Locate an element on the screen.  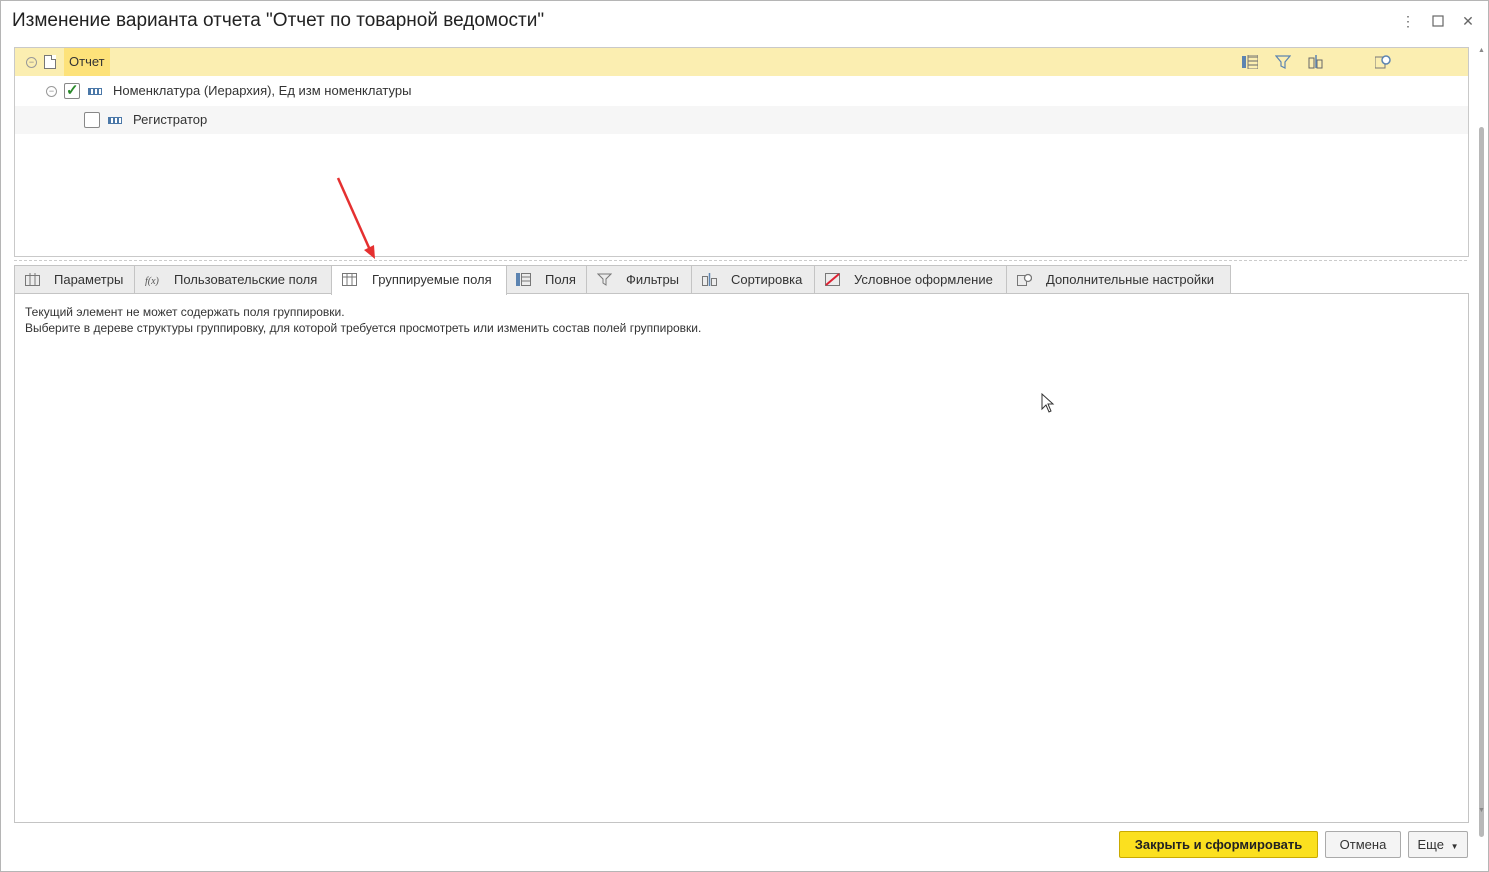
splitter is located at coordinates (740, 260).